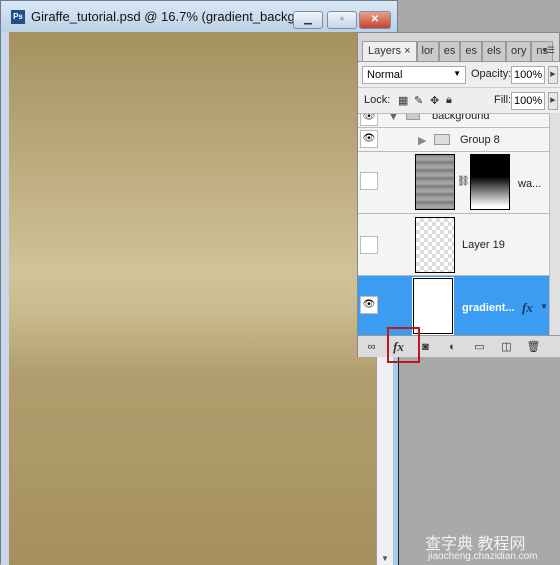  I want to click on layer-name: background, so click(461, 117).